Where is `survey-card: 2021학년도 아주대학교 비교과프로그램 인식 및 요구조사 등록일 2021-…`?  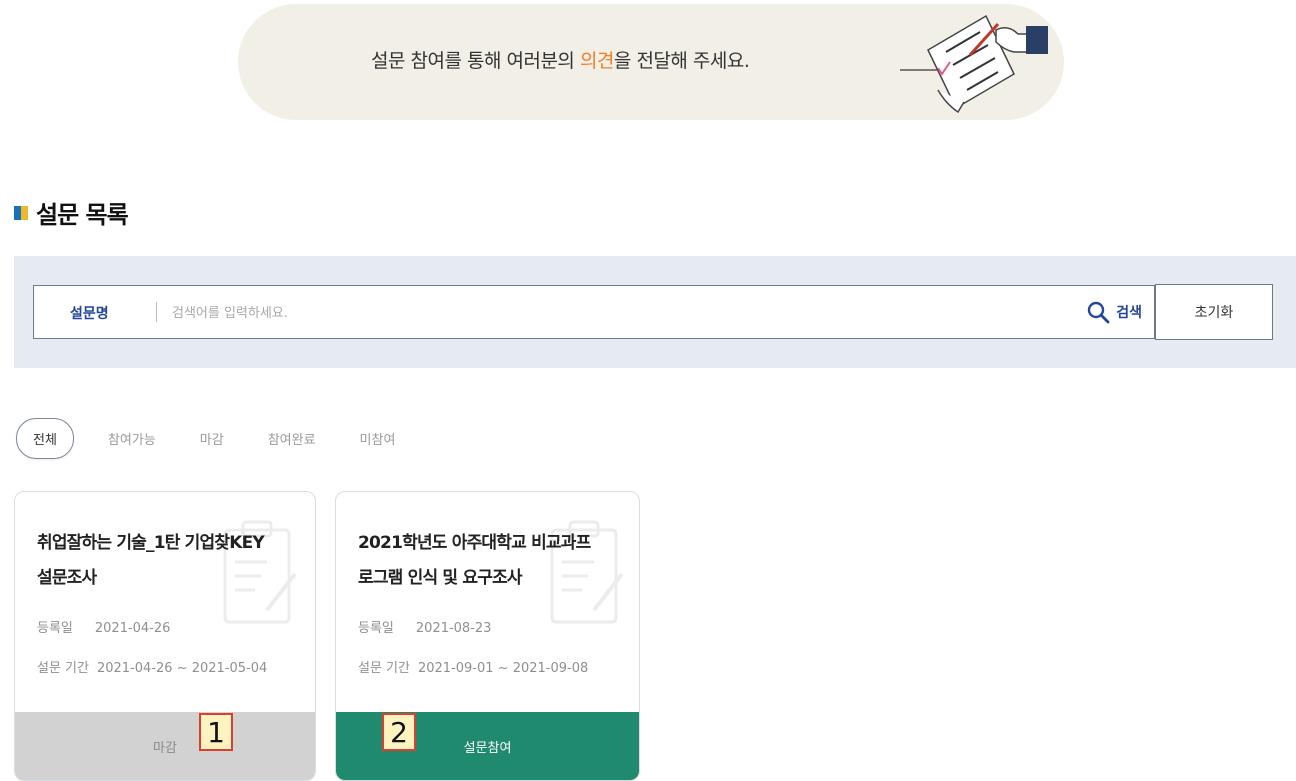 survey-card: 2021학년도 아주대학교 비교과프로그램 인식 및 요구조사 등록일 2021-… is located at coordinates (487, 636).